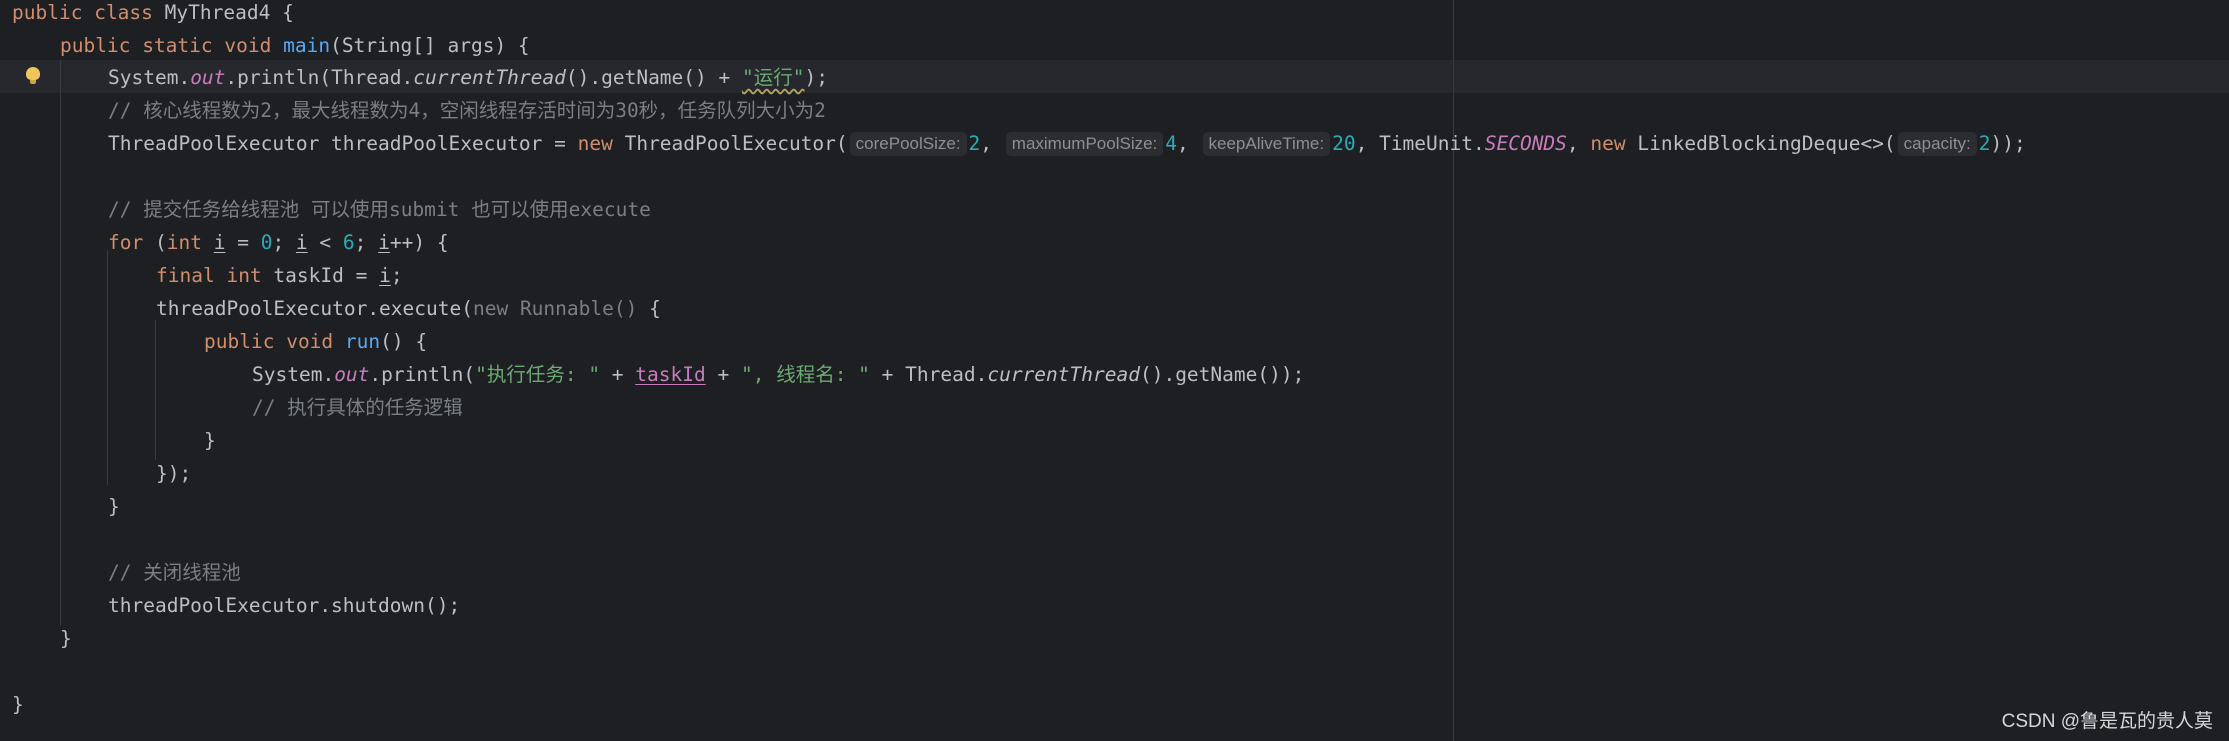 The height and width of the screenshot is (741, 2229). What do you see at coordinates (2107, 721) in the screenshot?
I see `watermark-text: CSDN @鲁是瓦的贵人莫` at bounding box center [2107, 721].